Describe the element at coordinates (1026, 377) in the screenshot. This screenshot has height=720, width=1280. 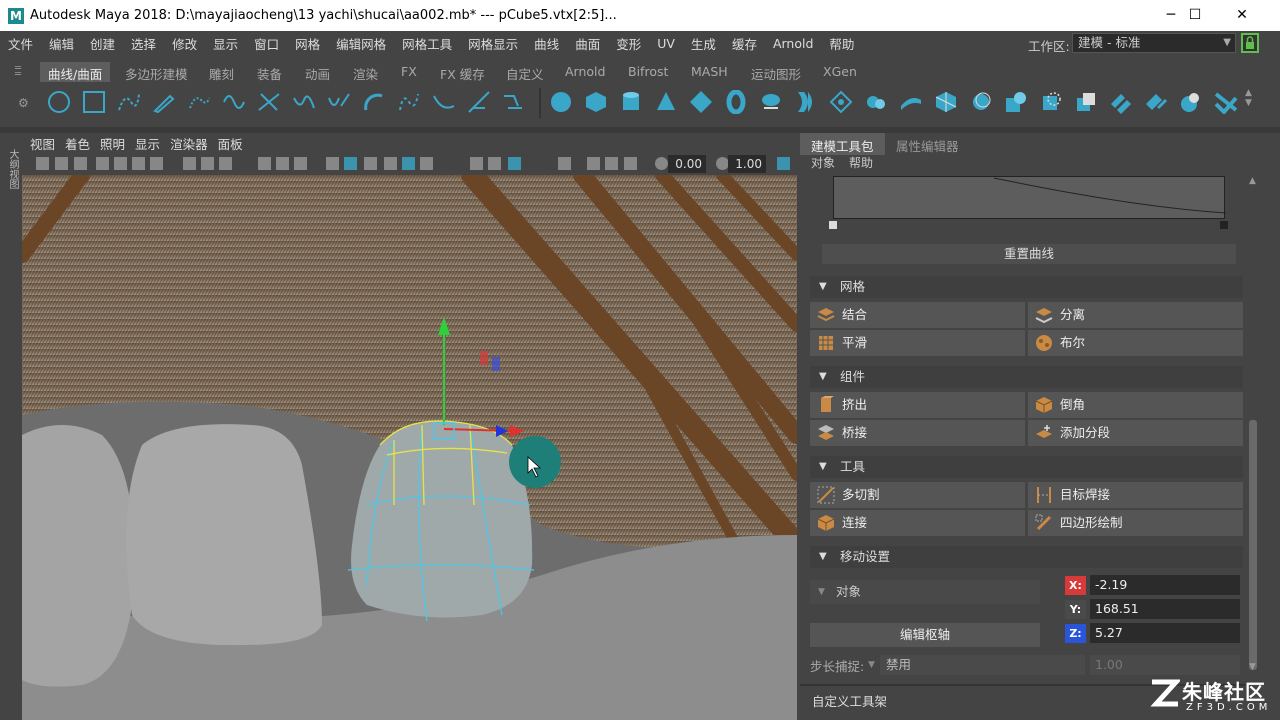
I see `section-components: ▼ 组件` at that location.